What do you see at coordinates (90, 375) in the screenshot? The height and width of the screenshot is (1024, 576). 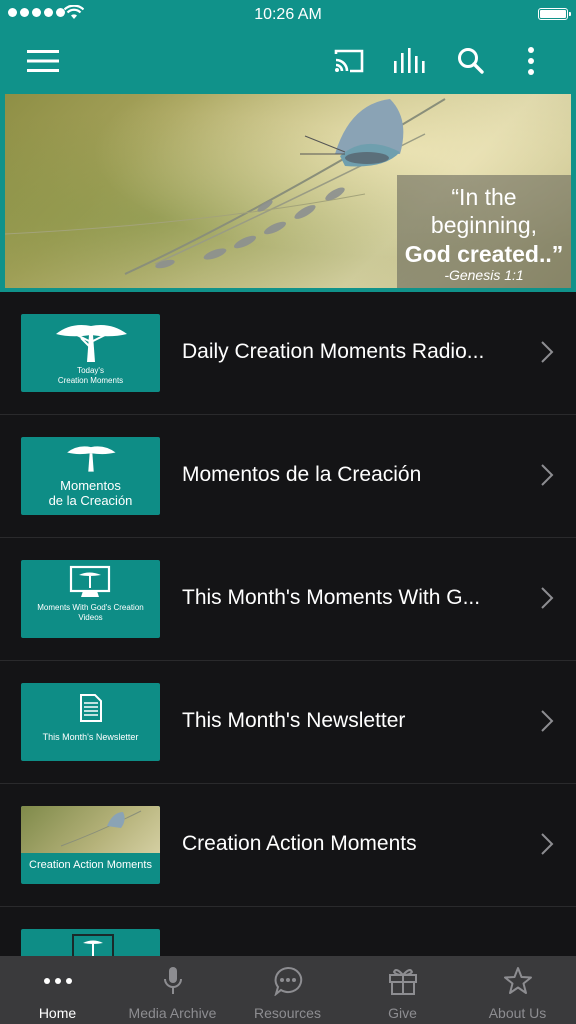 I see `thumb-caption: Today's Creation Moments` at bounding box center [90, 375].